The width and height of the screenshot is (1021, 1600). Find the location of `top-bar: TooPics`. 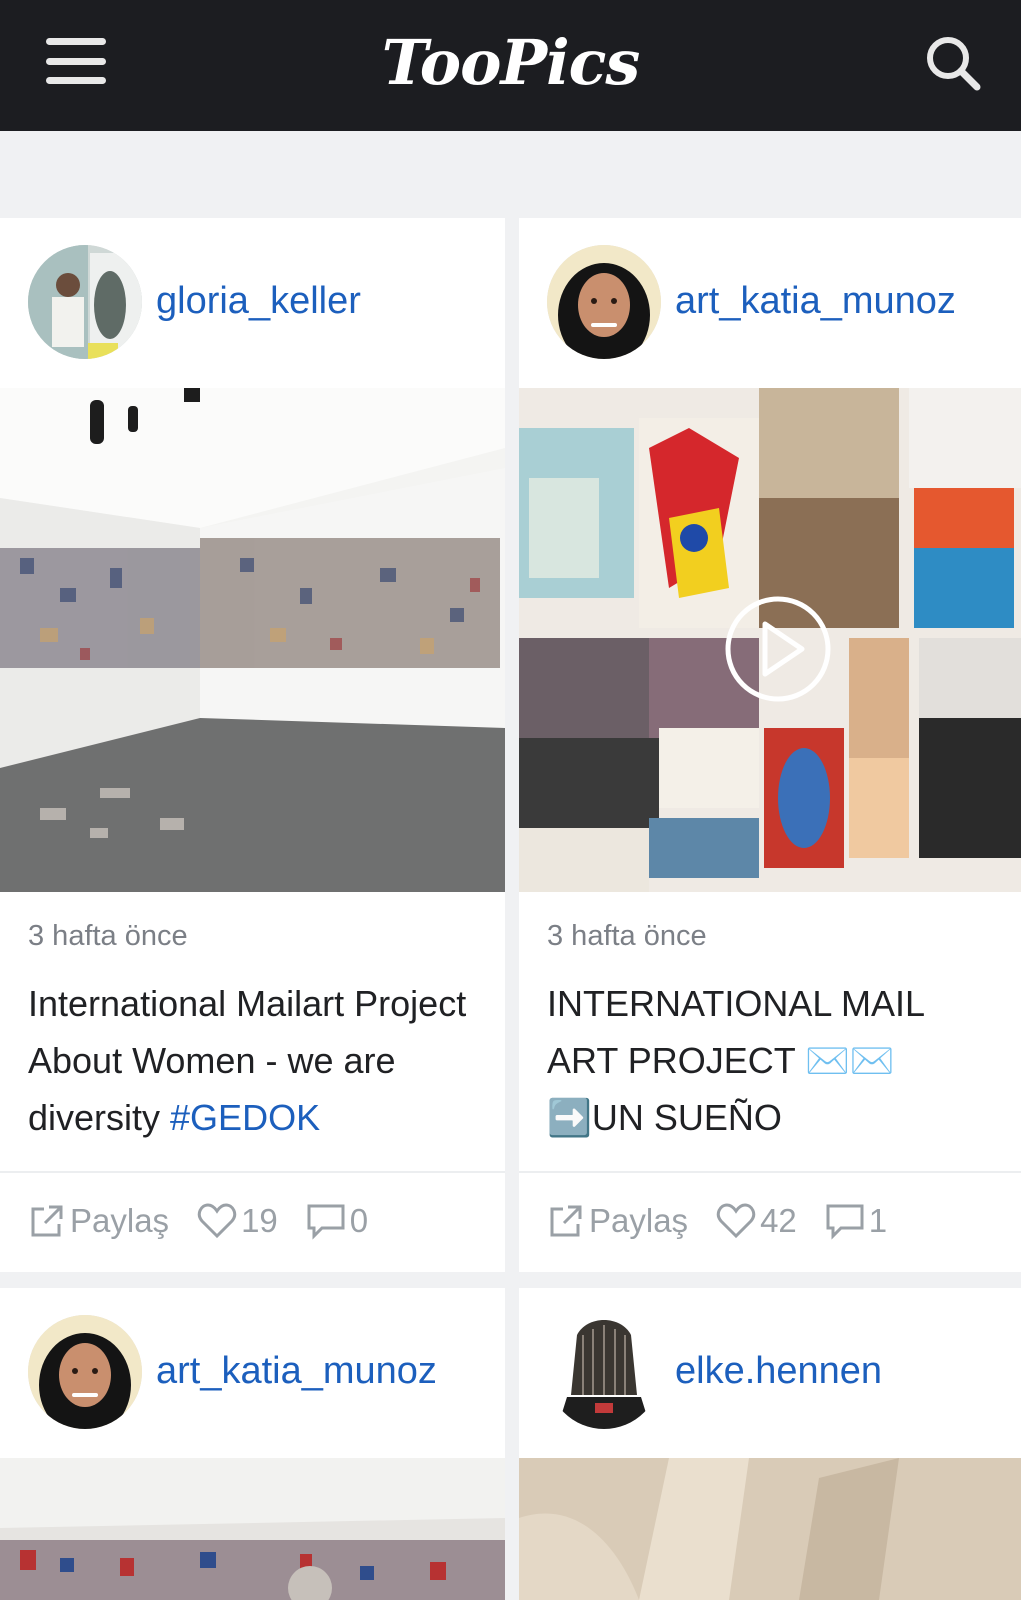

top-bar: TooPics is located at coordinates (510, 65).